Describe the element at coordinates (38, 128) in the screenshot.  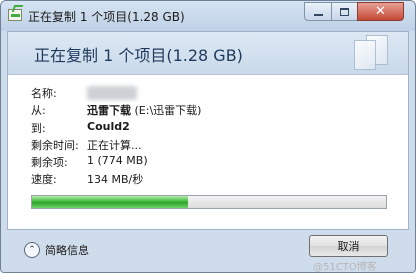
I see `to-label: 到:` at that location.